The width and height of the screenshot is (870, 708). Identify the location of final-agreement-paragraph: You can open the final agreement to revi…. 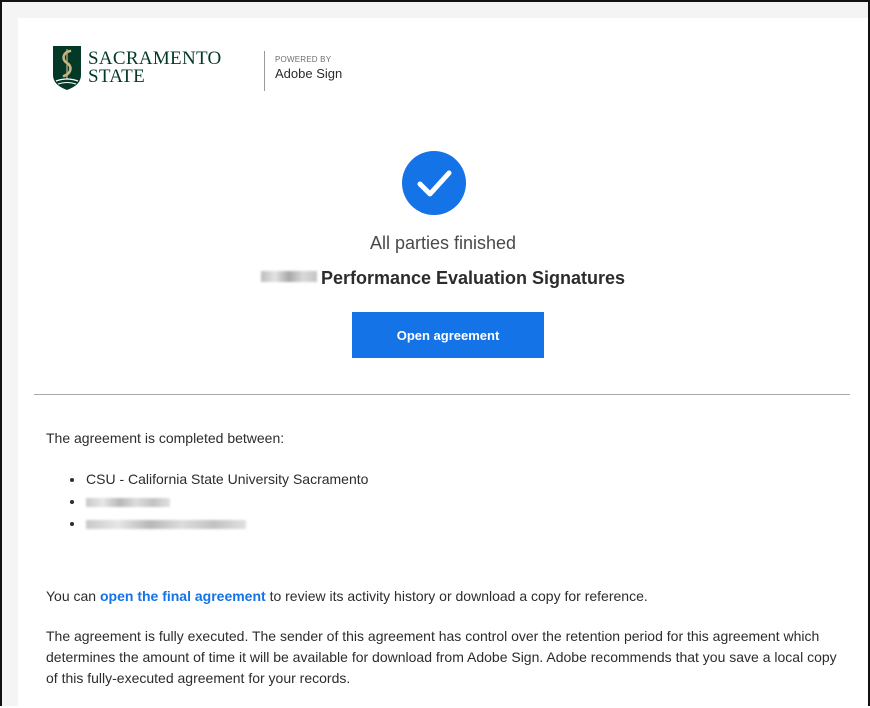
(347, 596).